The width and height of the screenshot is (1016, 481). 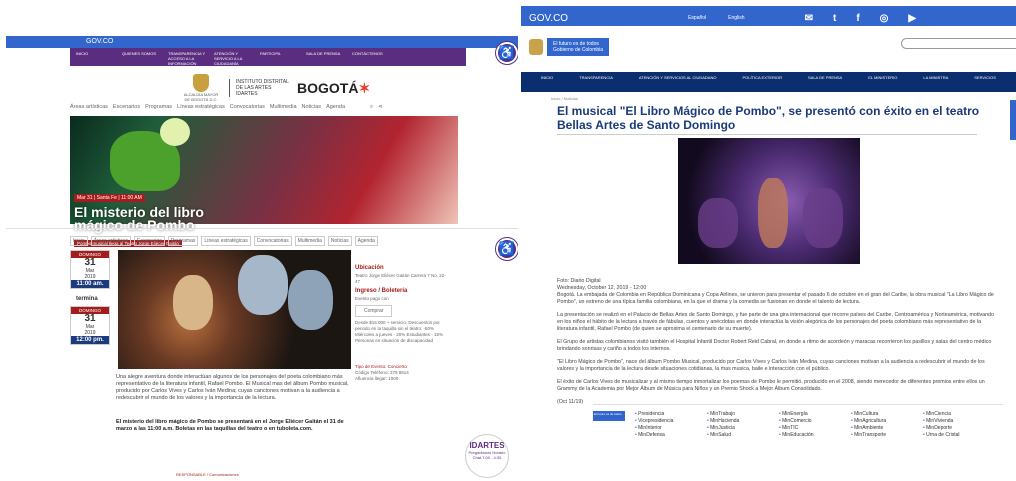 What do you see at coordinates (158, 107) in the screenshot?
I see `subnav-item: Programas` at bounding box center [158, 107].